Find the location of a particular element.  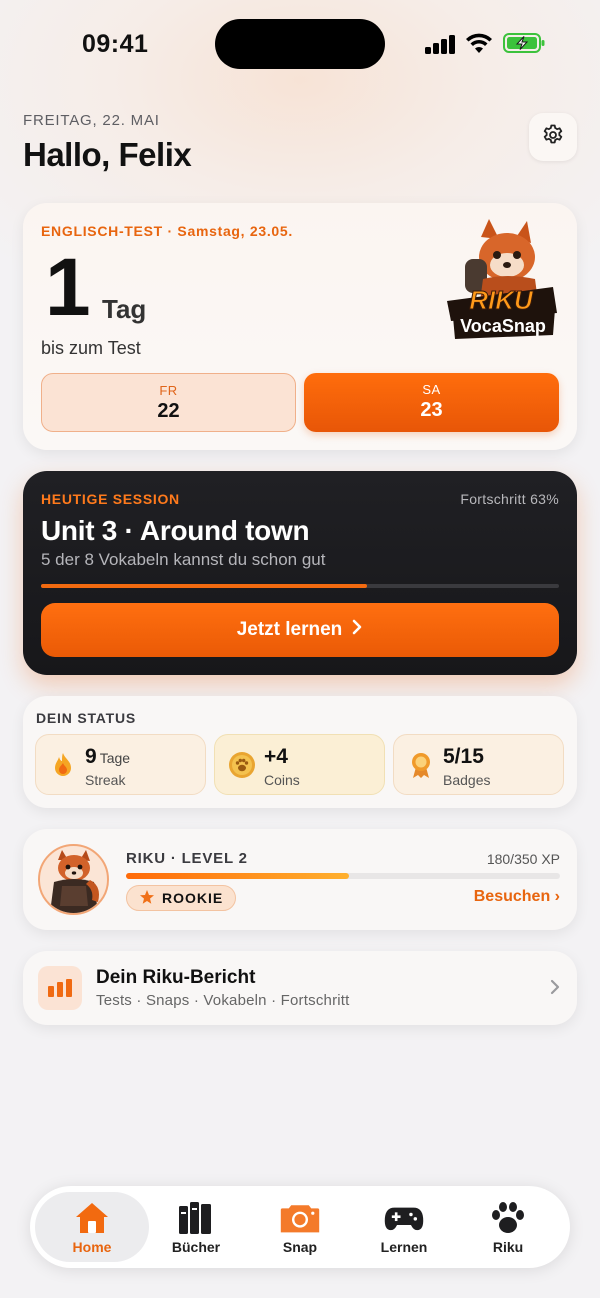

riku-vocasnap-logo: RIKU VocaSnap is located at coordinates (503, 279).